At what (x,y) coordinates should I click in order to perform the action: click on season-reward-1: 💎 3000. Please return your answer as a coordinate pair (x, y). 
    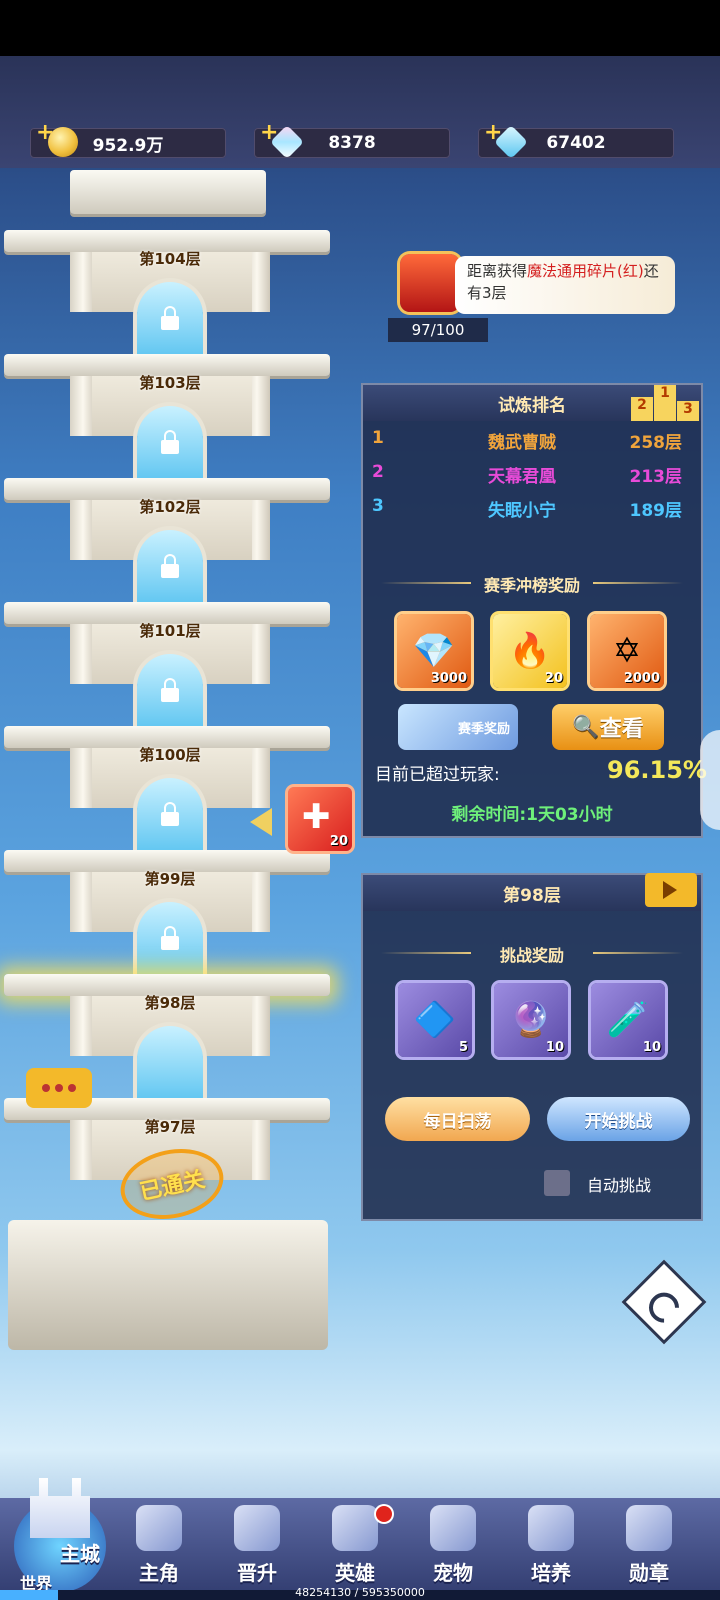
    Looking at the image, I should click on (434, 651).